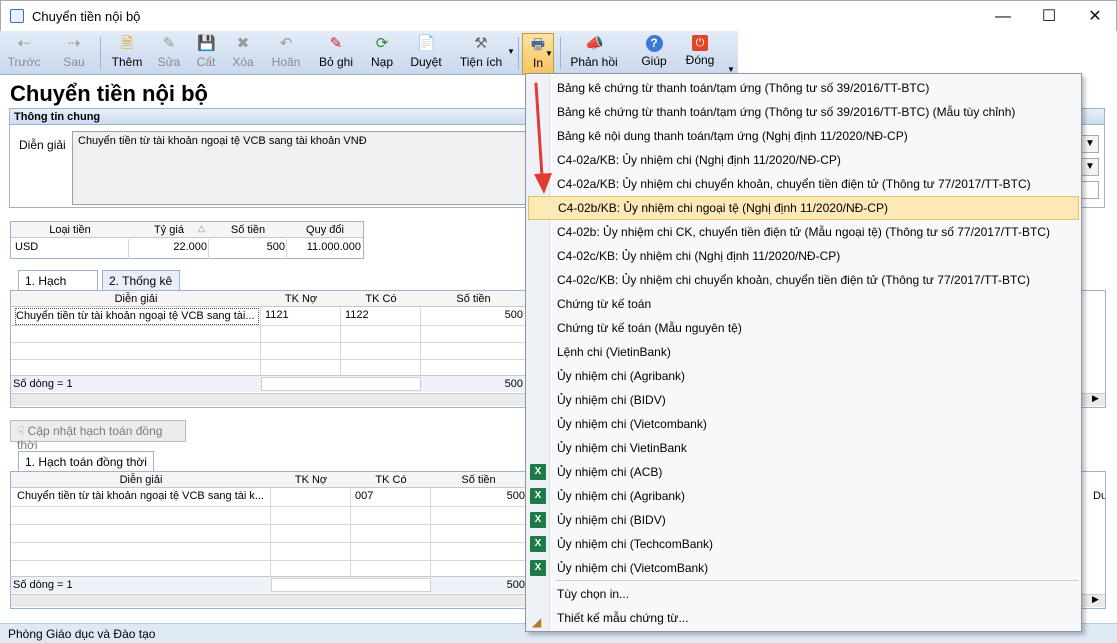  I want to click on menu-item-label: Ủy nhiệm chi (Vietcombank), so click(632, 424).